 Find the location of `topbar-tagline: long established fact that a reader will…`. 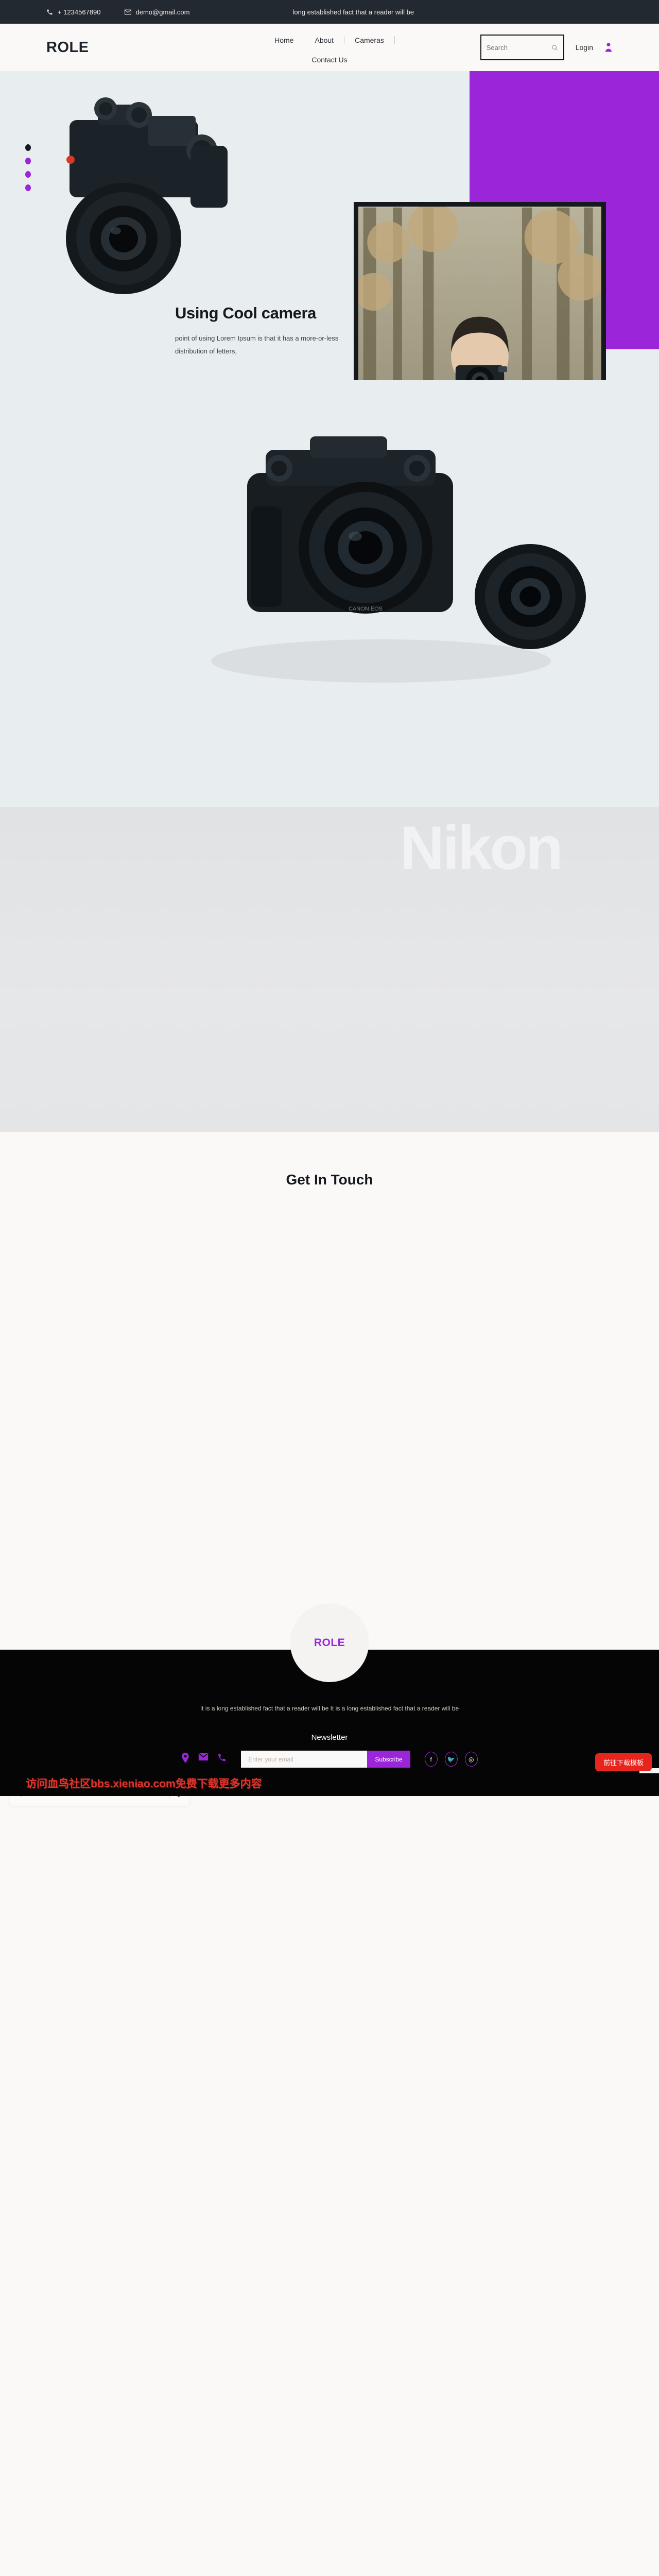

topbar-tagline: long established fact that a reader will… is located at coordinates (353, 12).